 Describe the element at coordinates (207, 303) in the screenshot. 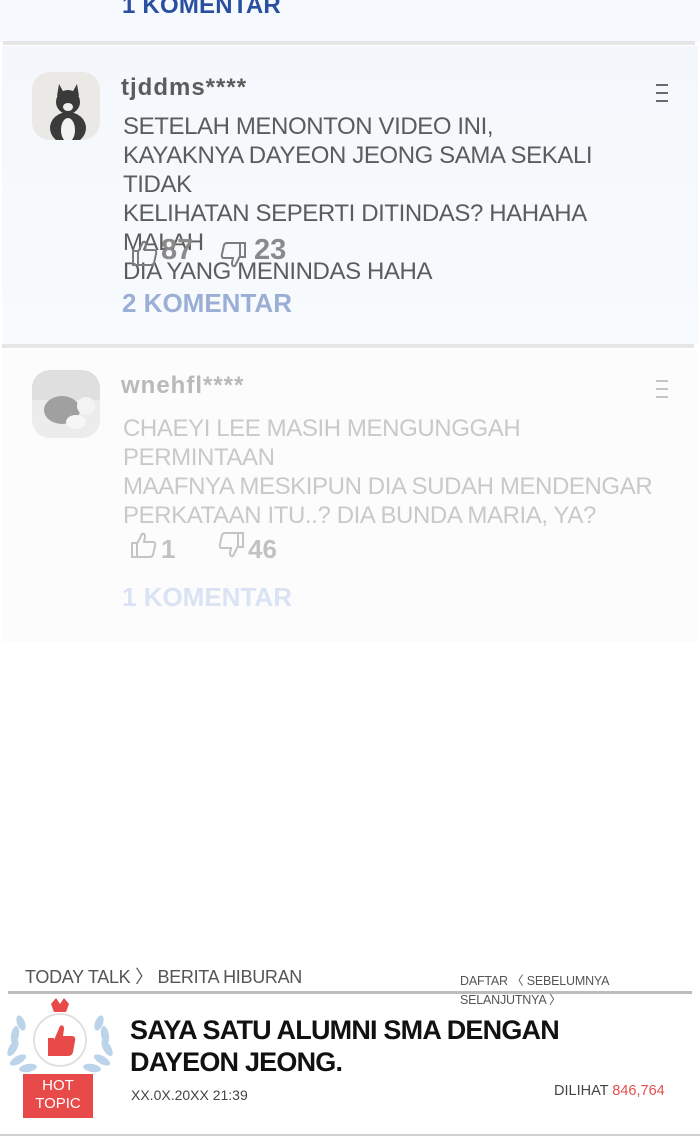

I see `reply-count-link: 2 KOMENTAR` at that location.